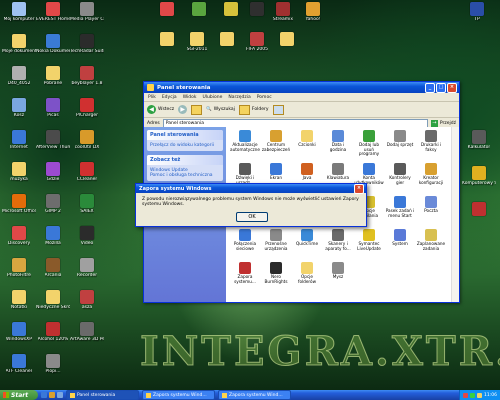  Describe the element at coordinates (400, 207) in the screenshot. I see `control-panel-item: Pasek zadań i menu Start` at that location.